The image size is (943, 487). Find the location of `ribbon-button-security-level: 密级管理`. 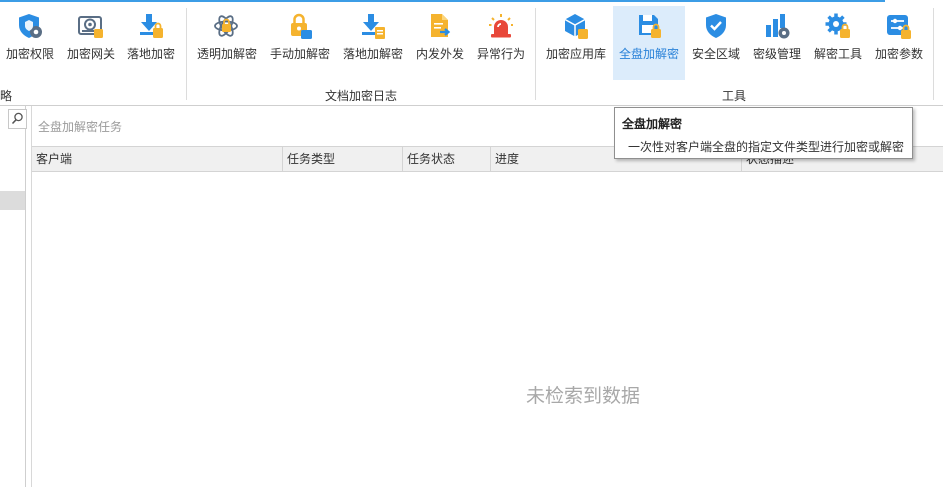

ribbon-button-security-level: 密级管理 is located at coordinates (777, 43).